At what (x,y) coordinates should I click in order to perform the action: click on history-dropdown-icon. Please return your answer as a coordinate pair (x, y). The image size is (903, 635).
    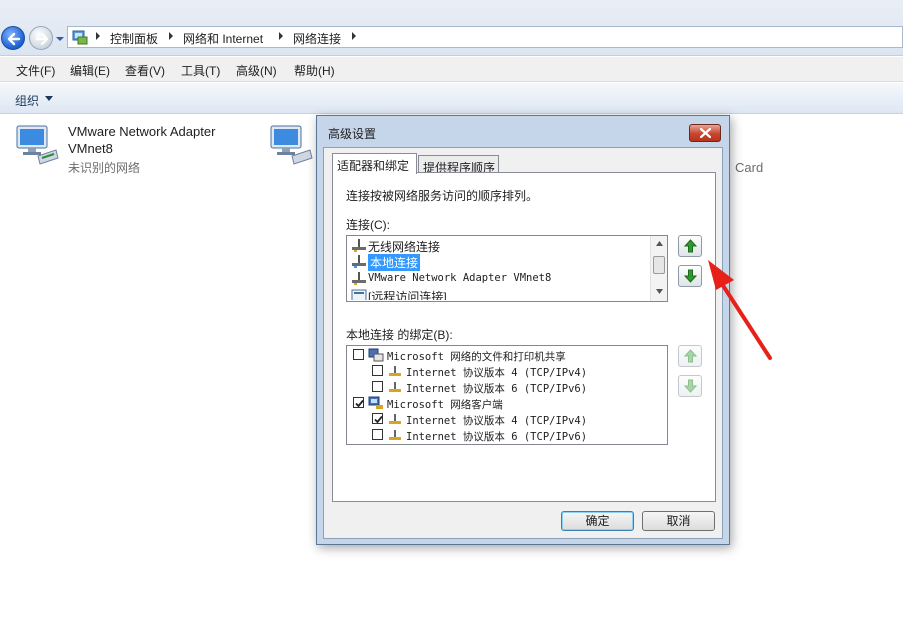
    Looking at the image, I should click on (60, 39).